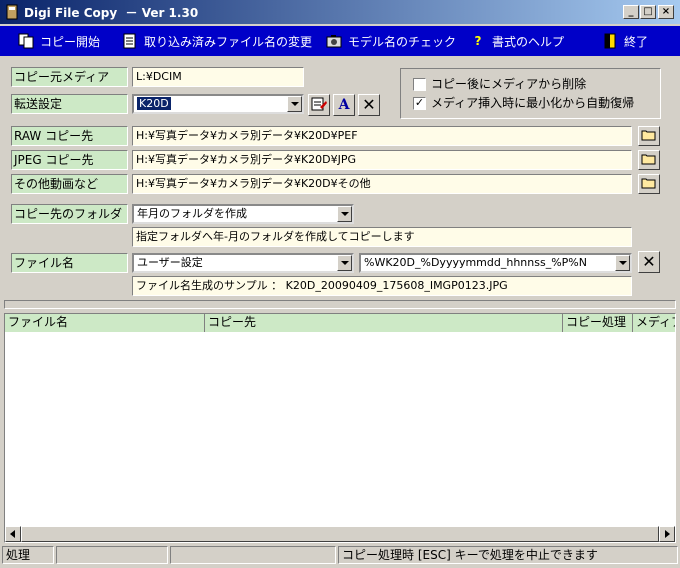 Image resolution: width=680 pixels, height=568 pixels. I want to click on column-header-filename: ファイル名, so click(105, 323).